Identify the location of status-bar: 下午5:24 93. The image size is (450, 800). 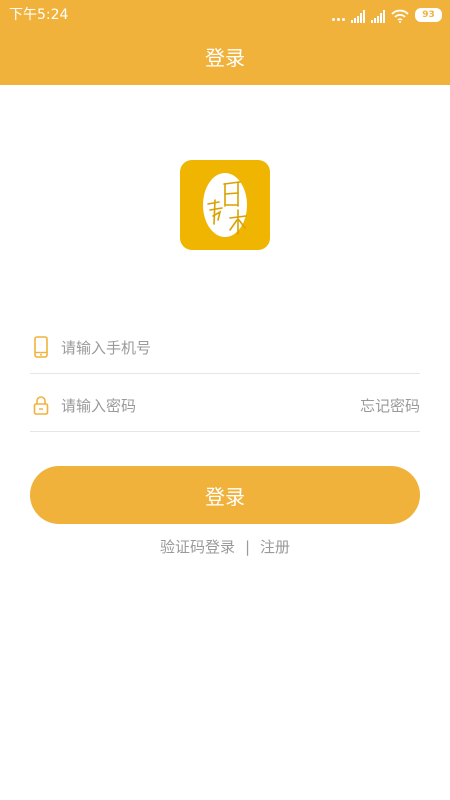
(225, 15).